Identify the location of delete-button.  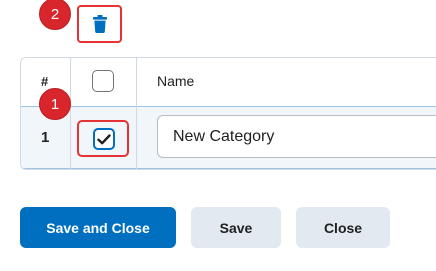
(99, 24).